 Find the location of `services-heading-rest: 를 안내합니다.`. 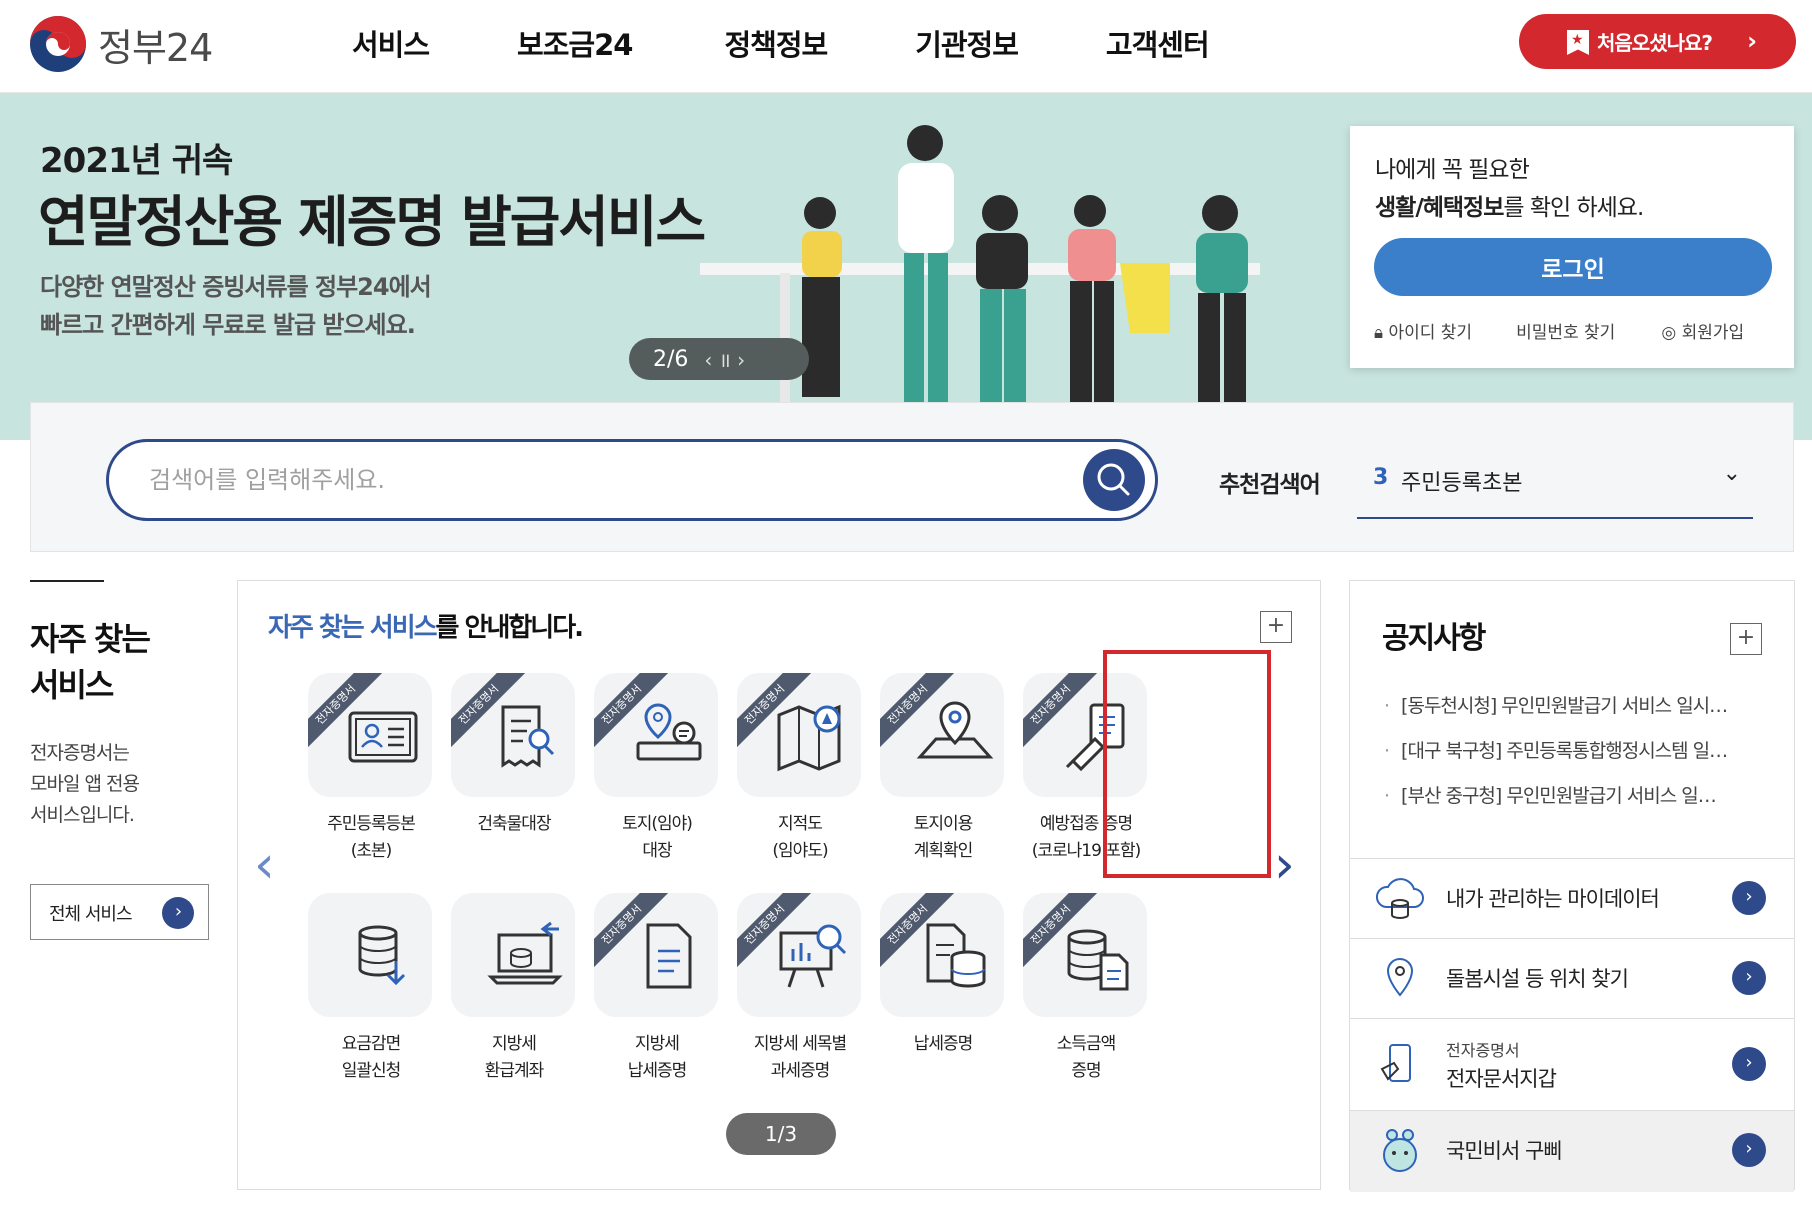

services-heading-rest: 를 안내합니다. is located at coordinates (509, 628).